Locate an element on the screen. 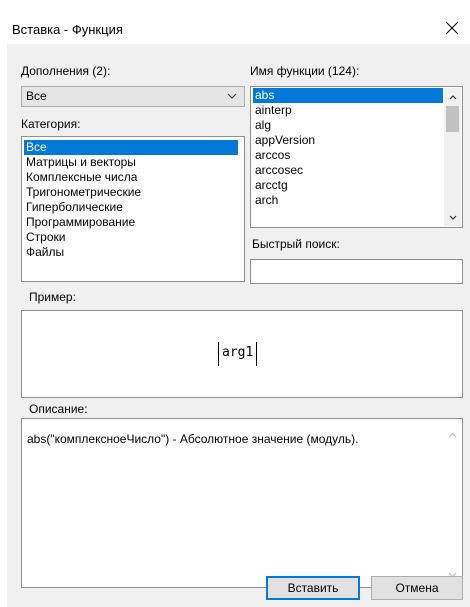 The height and width of the screenshot is (607, 470). description-scrollbar is located at coordinates (452, 503).